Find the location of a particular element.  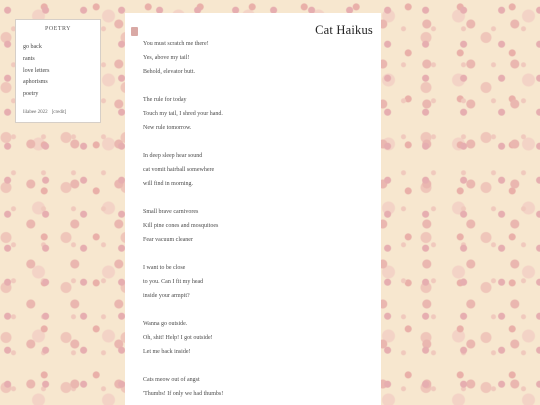

poem-line: to you. Can I fit my head is located at coordinates (173, 282).